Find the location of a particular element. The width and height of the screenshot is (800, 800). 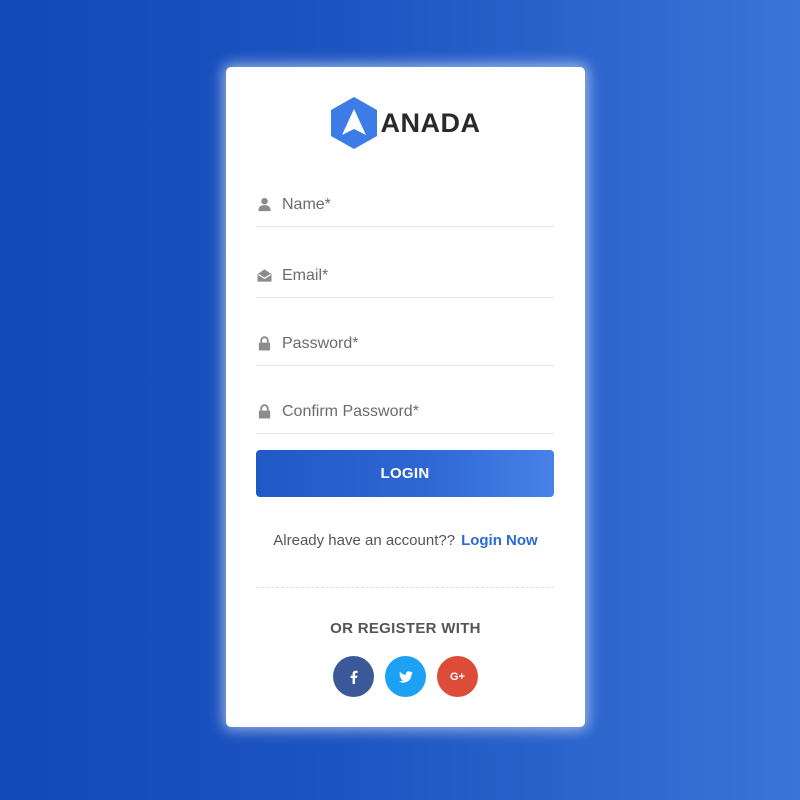

email-field is located at coordinates (405, 276).